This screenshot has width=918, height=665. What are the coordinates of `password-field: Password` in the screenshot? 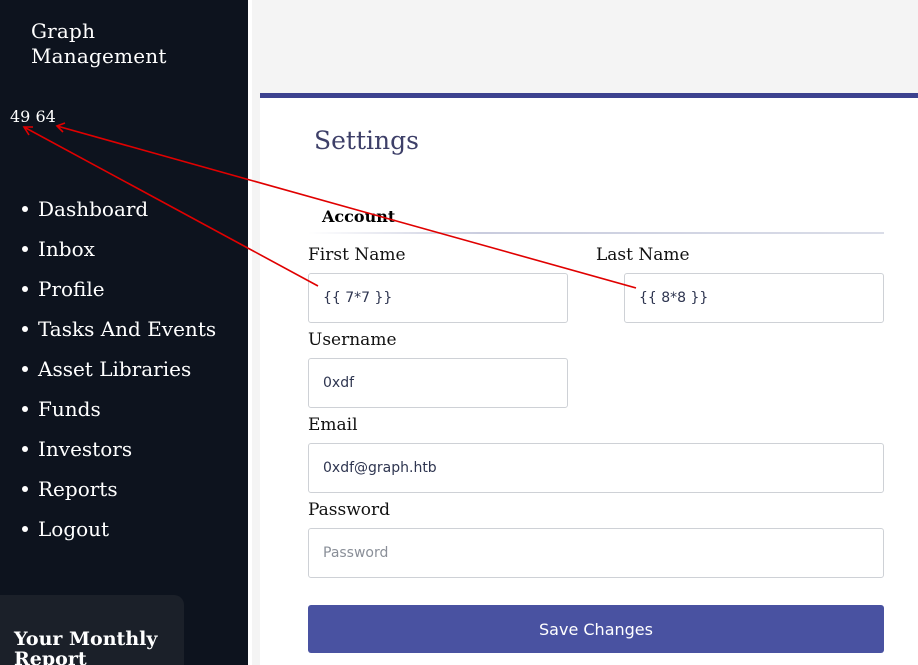 It's located at (596, 553).